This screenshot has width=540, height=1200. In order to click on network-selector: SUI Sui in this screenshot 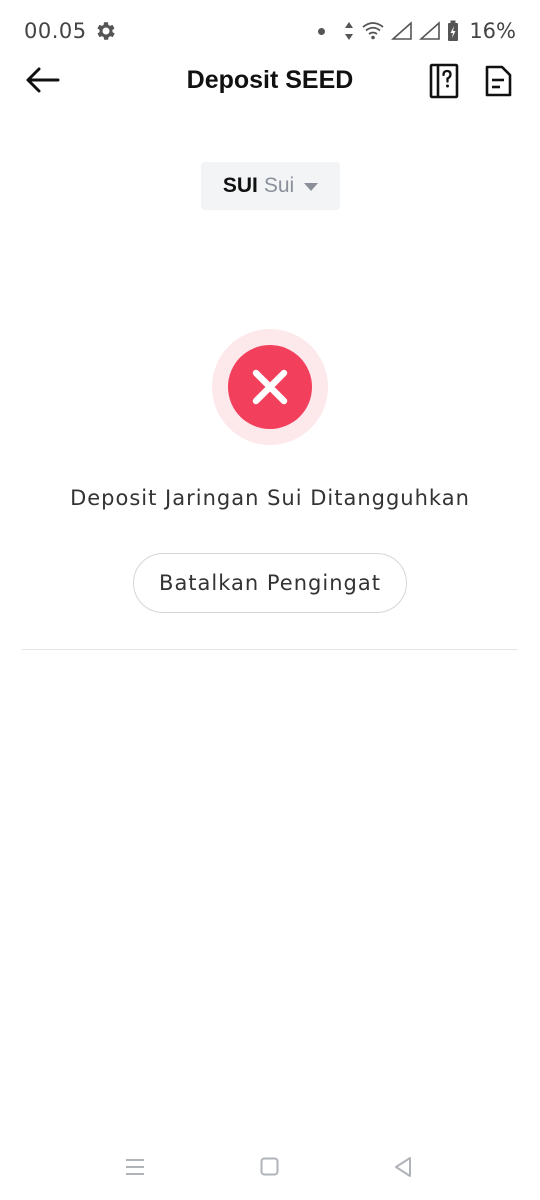, I will do `click(270, 186)`.